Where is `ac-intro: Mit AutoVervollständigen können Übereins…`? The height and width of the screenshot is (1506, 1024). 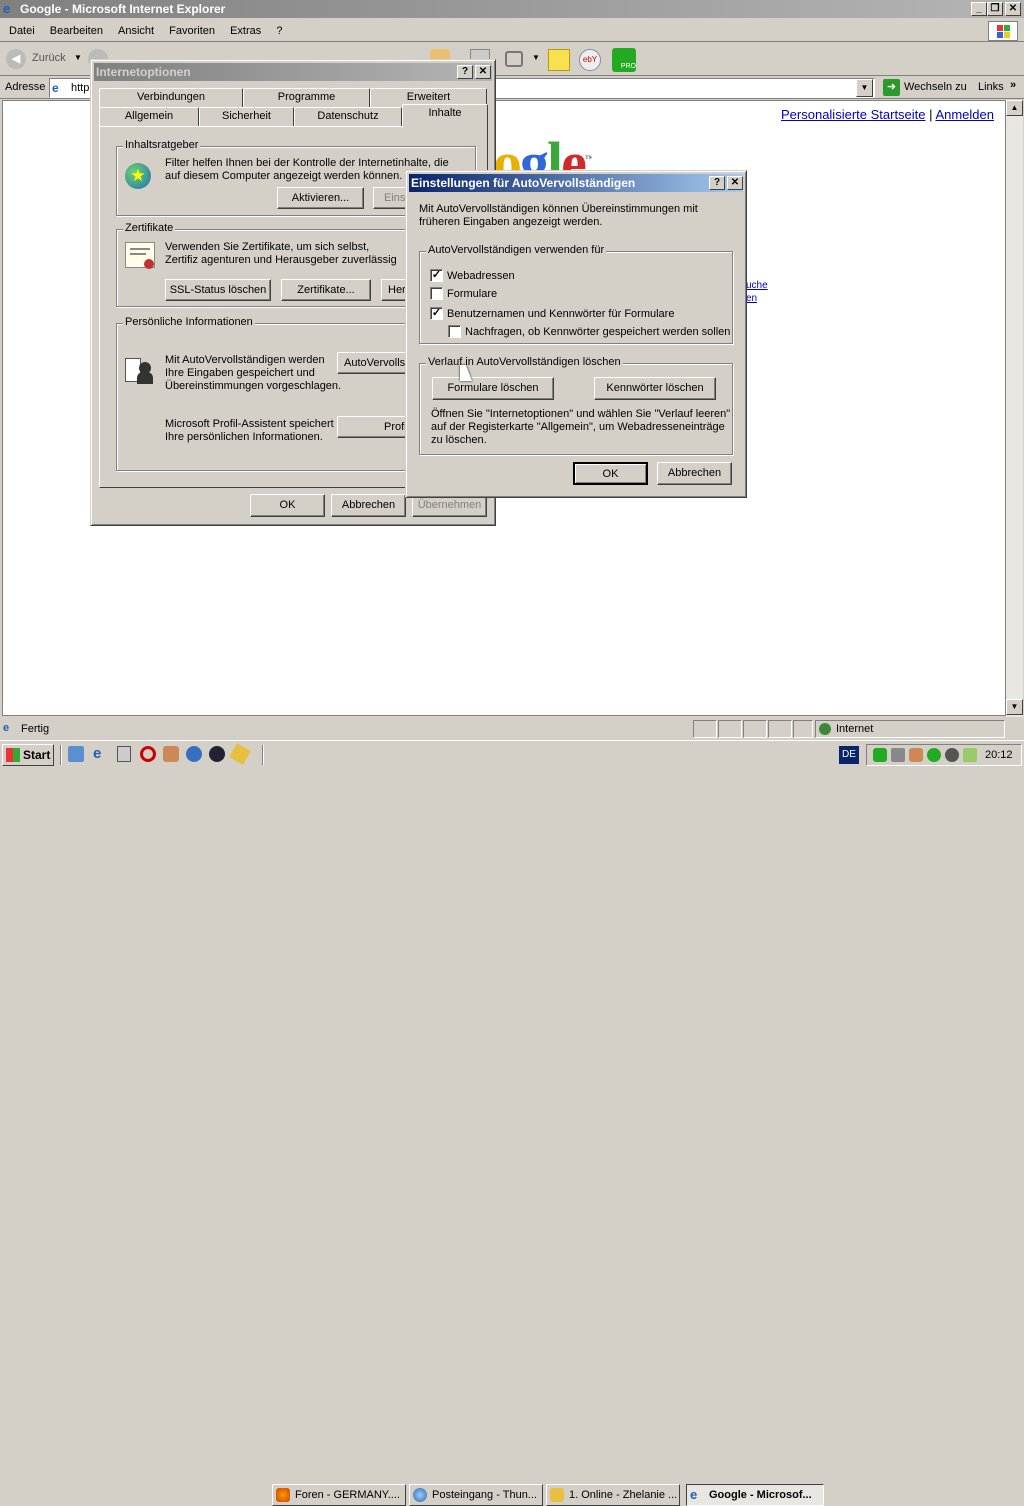 ac-intro: Mit AutoVervollständigen können Übereins… is located at coordinates (558, 215).